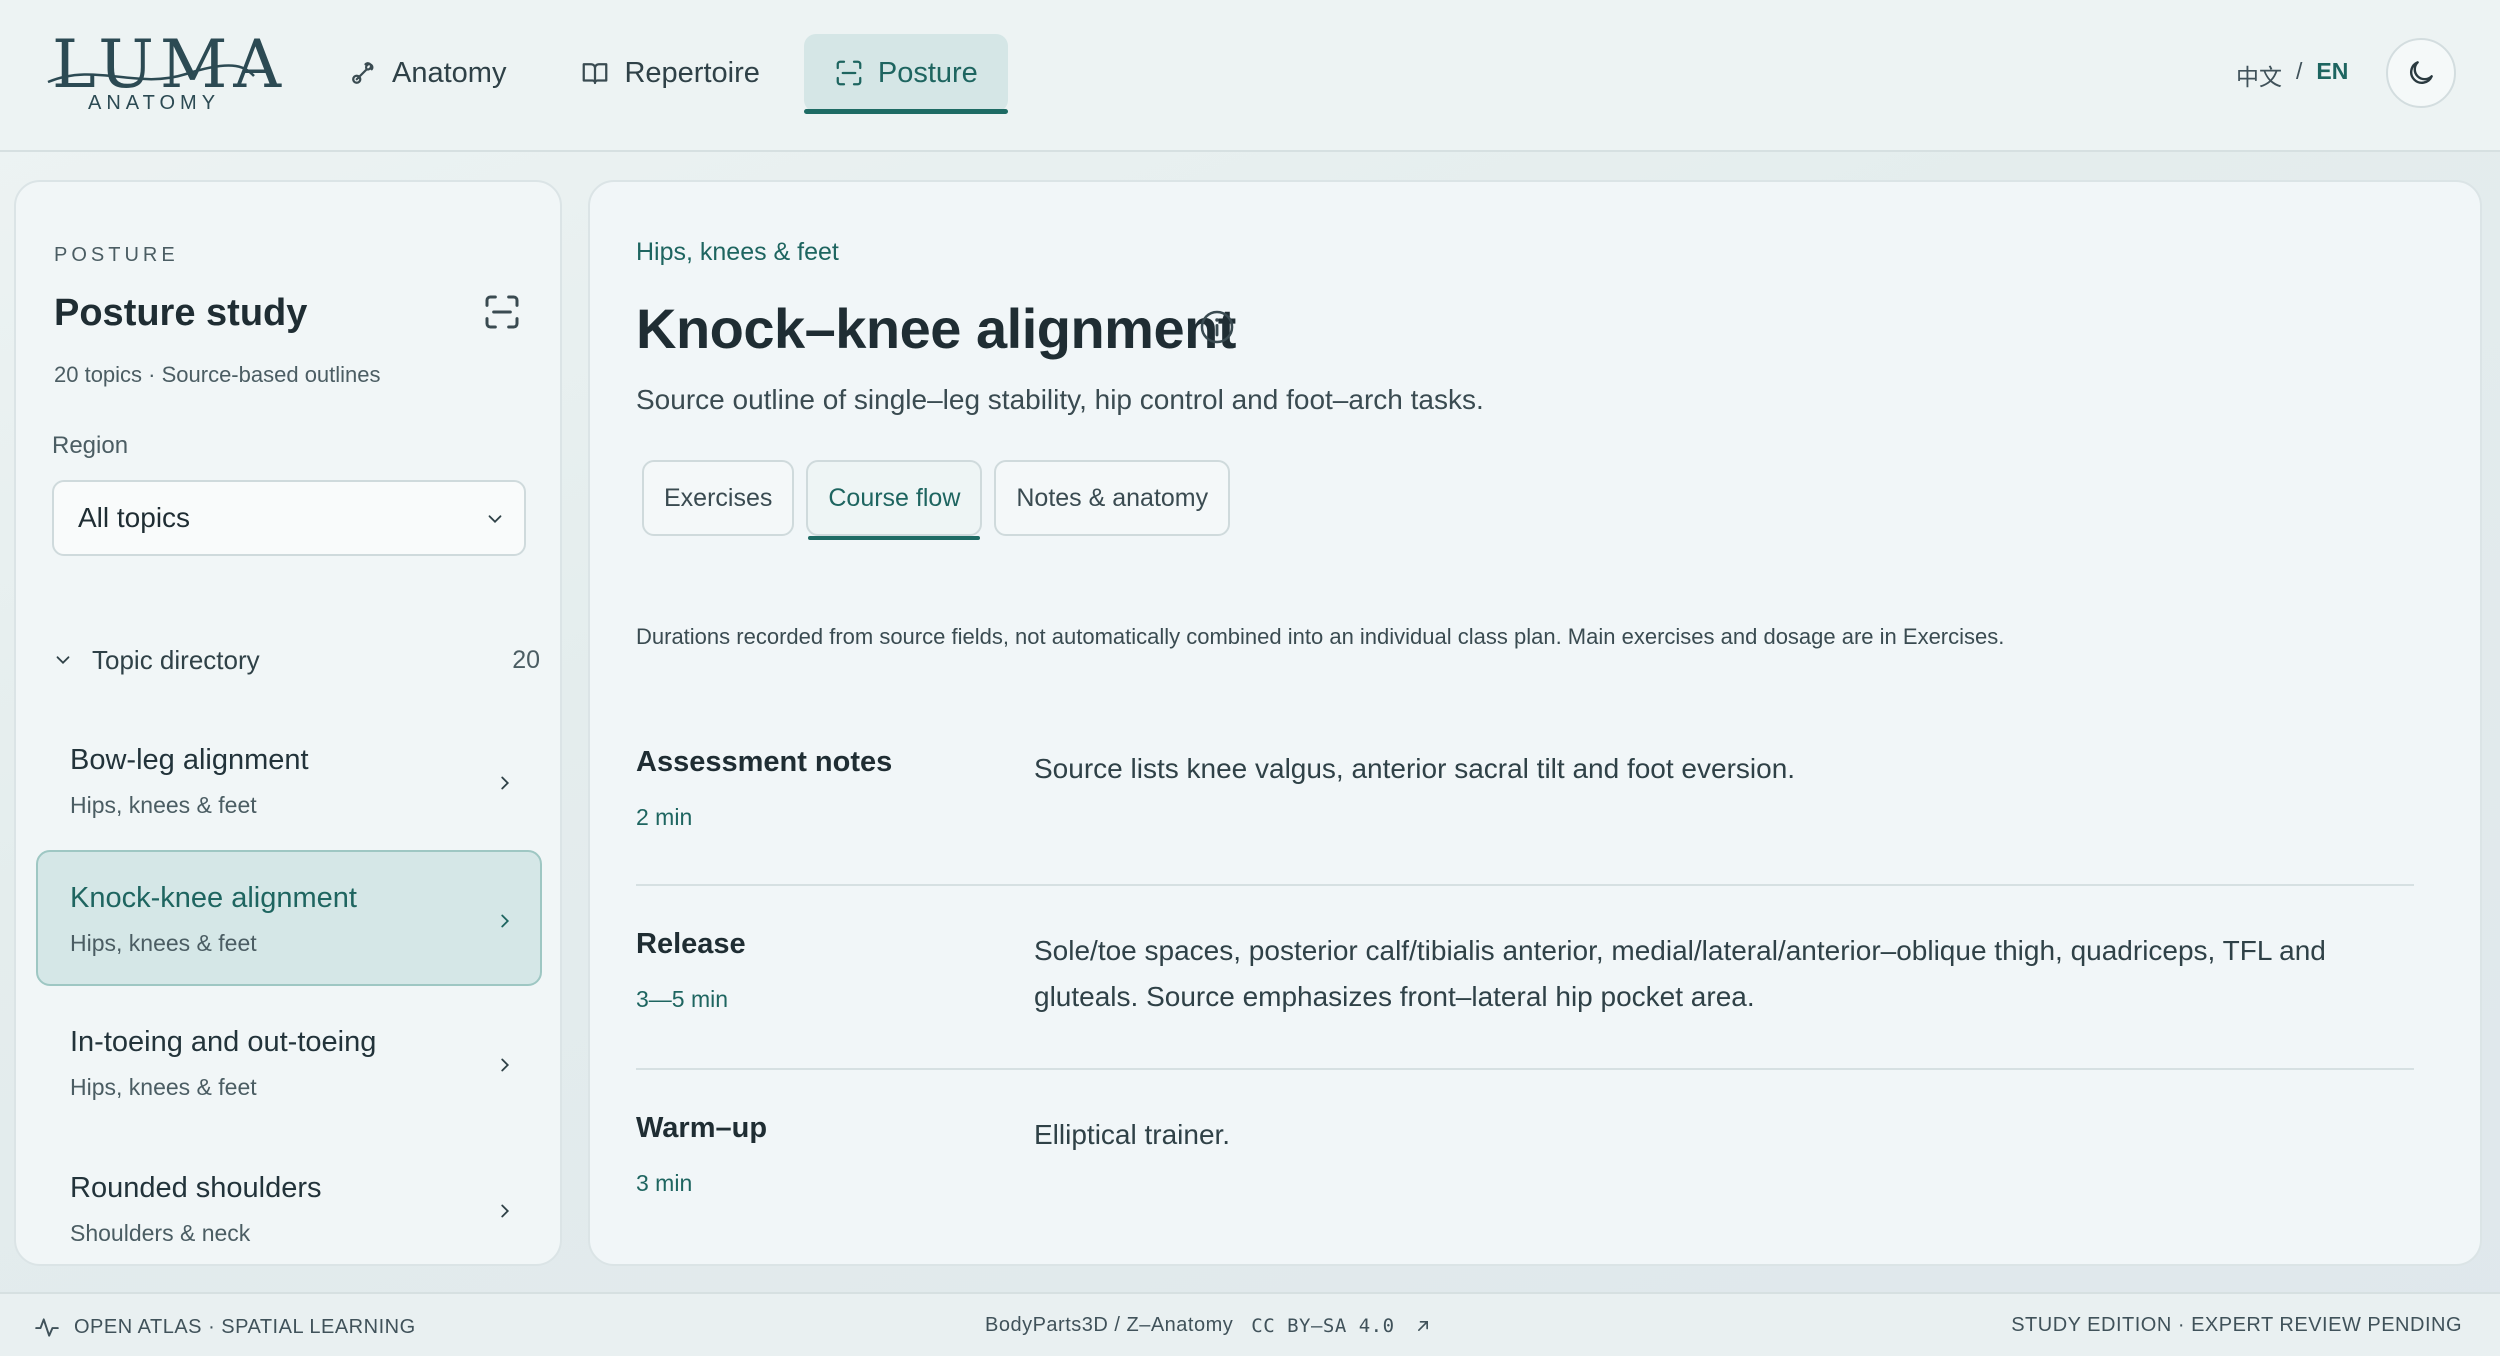 This screenshot has height=1356, width=2500. Describe the element at coordinates (692, 72) in the screenshot. I see `nav-repertoire-label: Repertoire` at that location.